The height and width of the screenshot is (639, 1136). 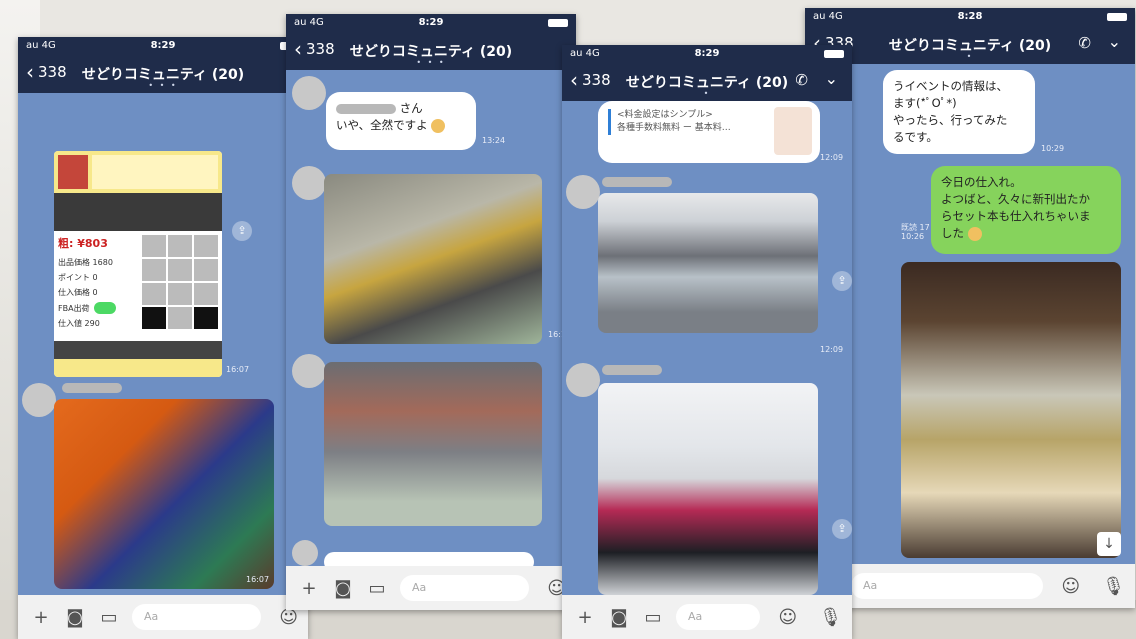 I want to click on app-row-3: 仕入価格 0, so click(x=78, y=292).